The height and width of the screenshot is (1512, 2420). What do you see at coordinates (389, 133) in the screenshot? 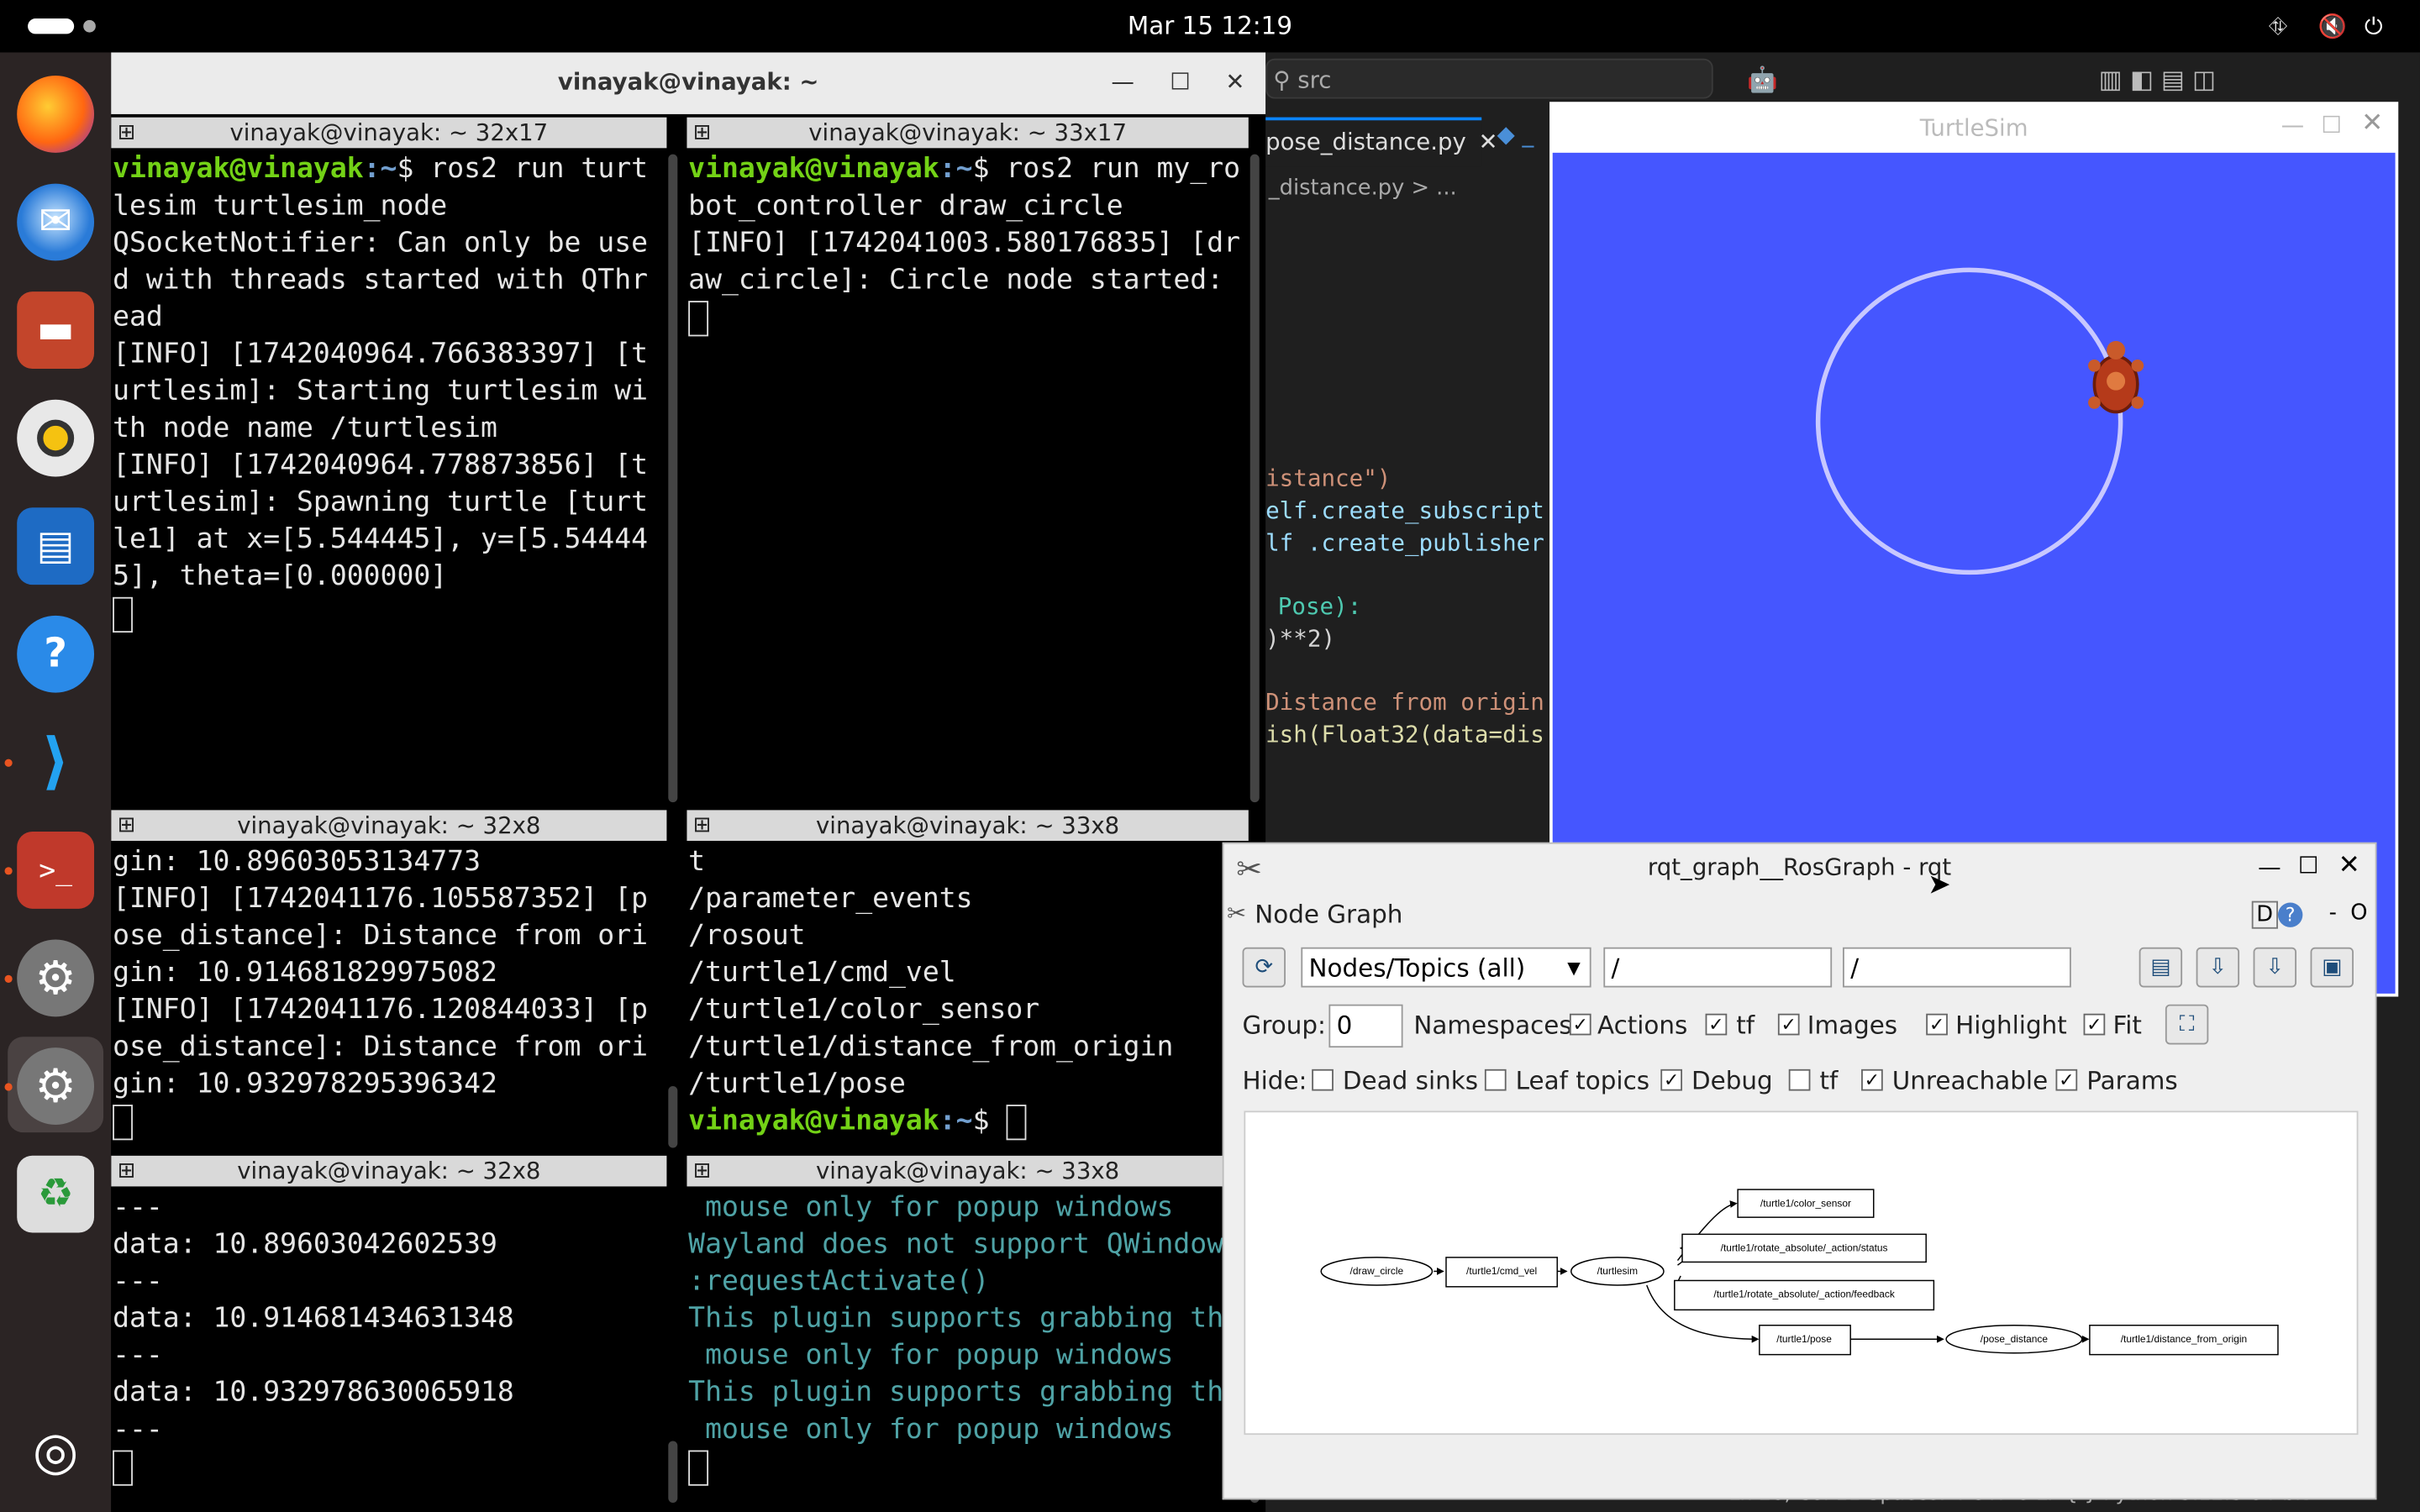
I see `pane-titlebar: ⊞ vinayak@vinayak: ~ 32x17` at bounding box center [389, 133].